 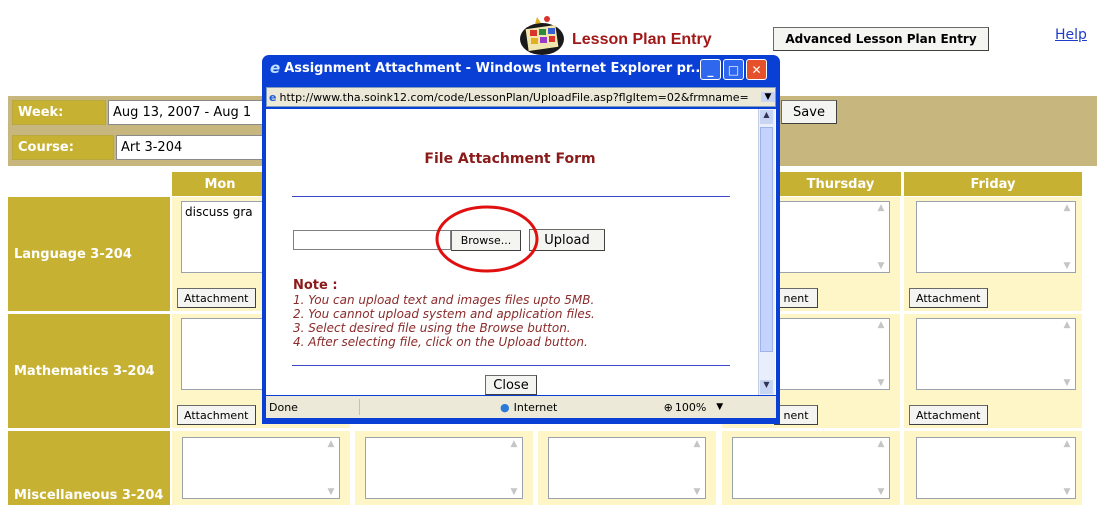 I want to click on cell-miscellaneous-tuesday: ▲ ▼, so click(x=444, y=468).